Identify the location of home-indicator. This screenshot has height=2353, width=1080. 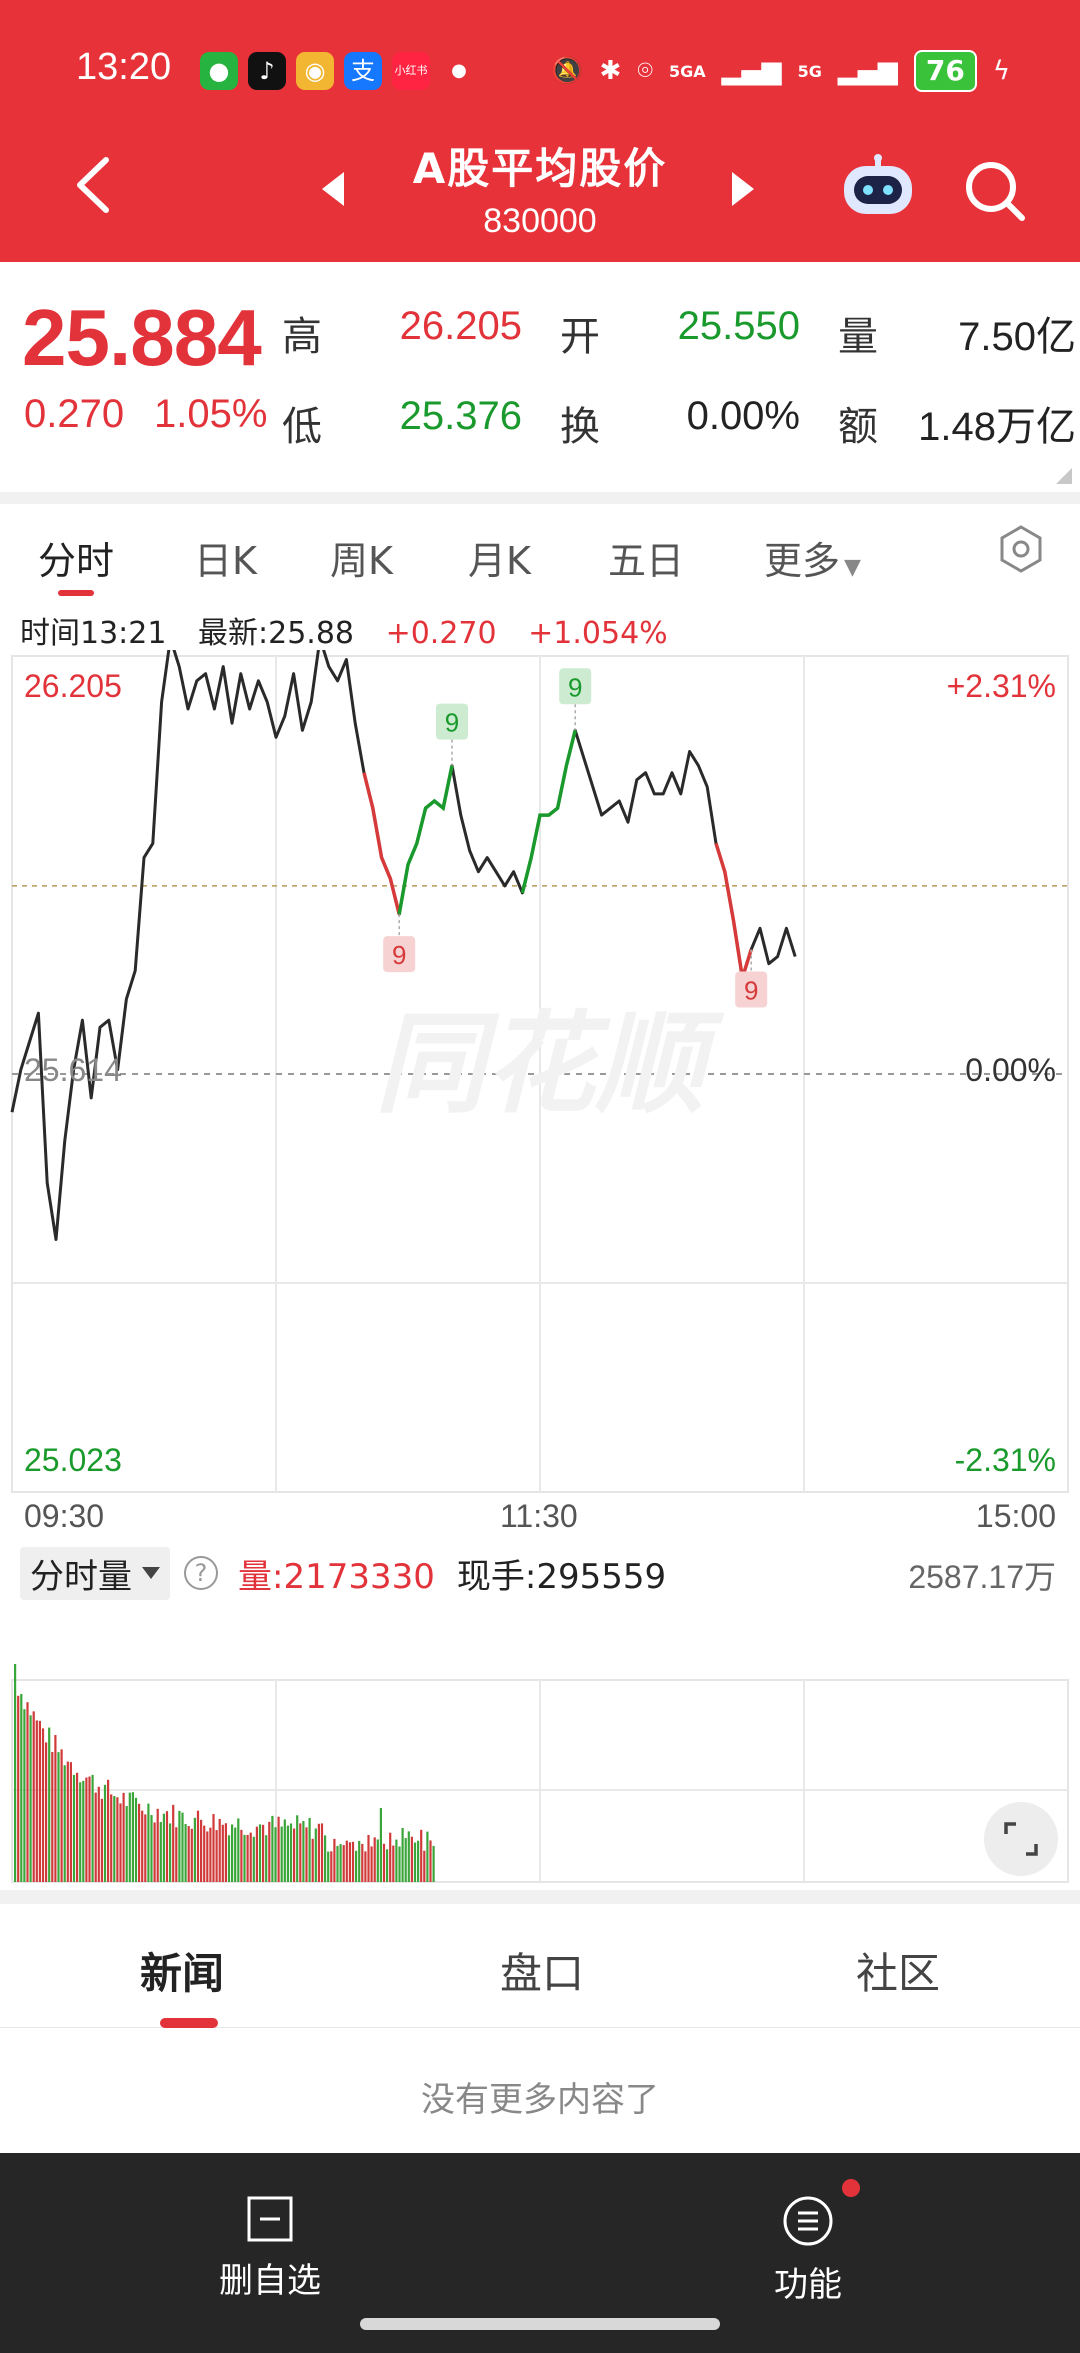
(540, 2324).